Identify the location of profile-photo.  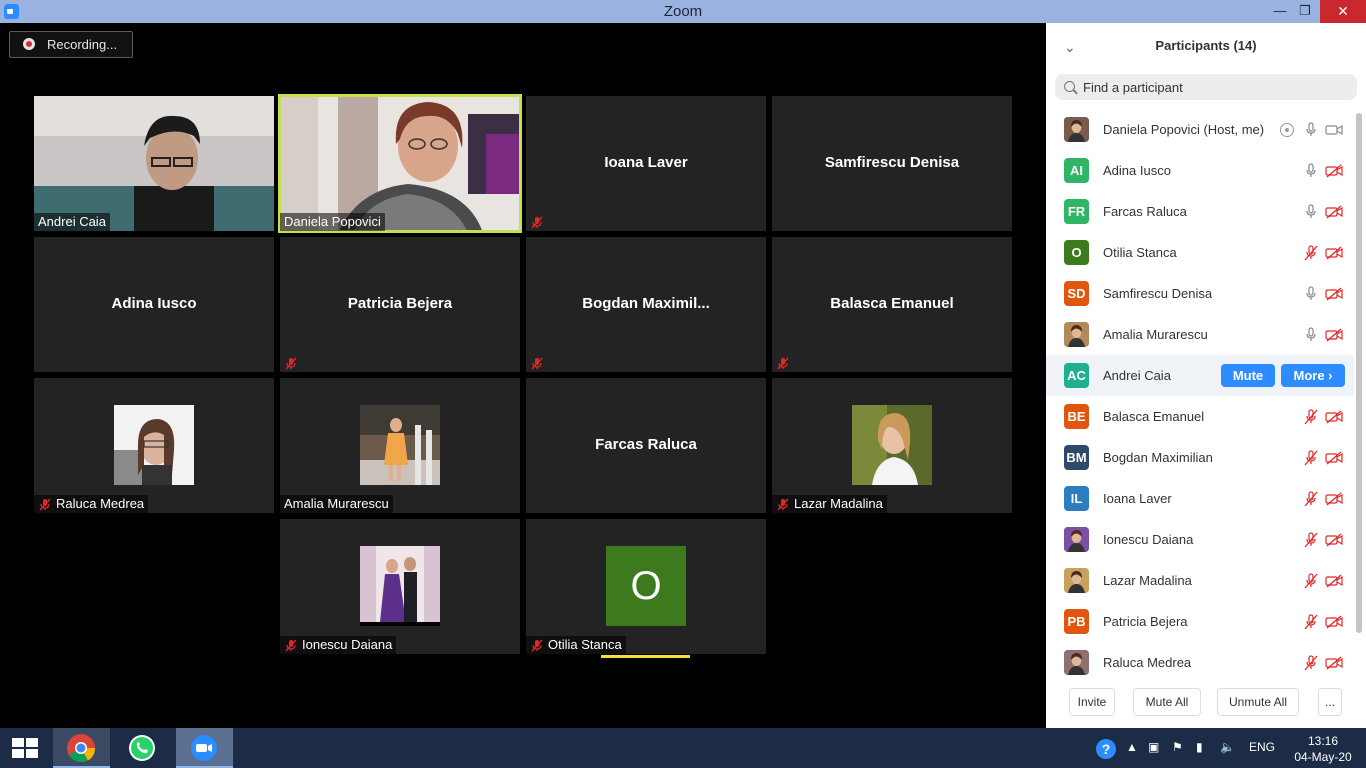
(892, 445).